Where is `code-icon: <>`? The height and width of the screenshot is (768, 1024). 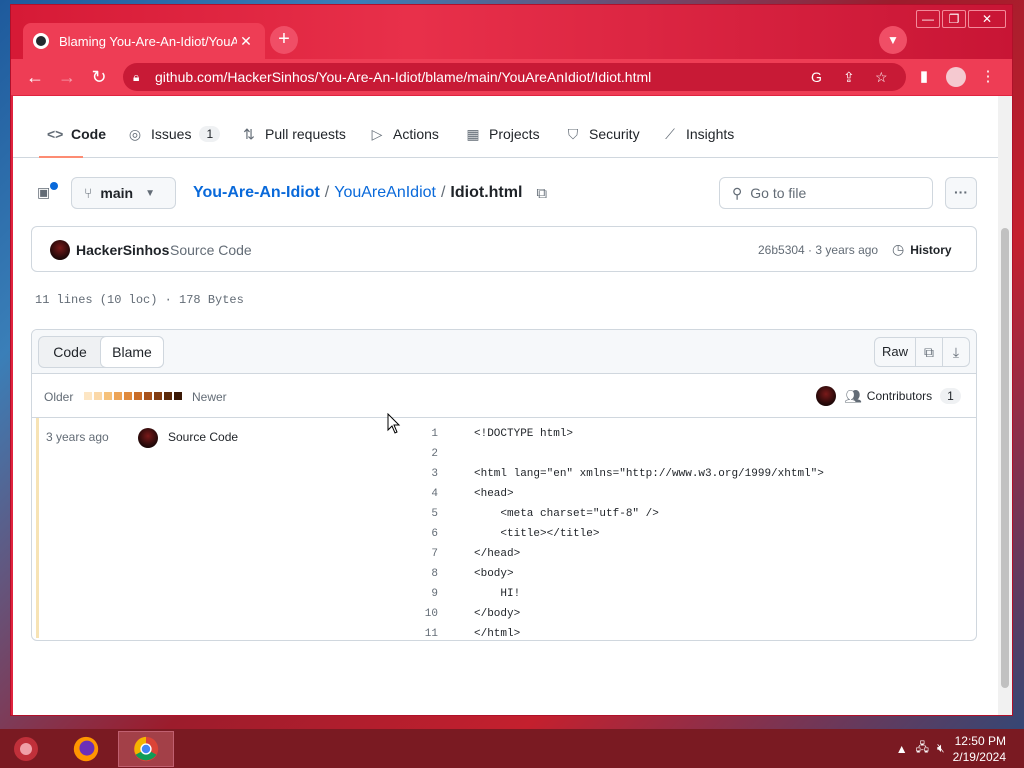
code-icon: <> is located at coordinates (55, 134).